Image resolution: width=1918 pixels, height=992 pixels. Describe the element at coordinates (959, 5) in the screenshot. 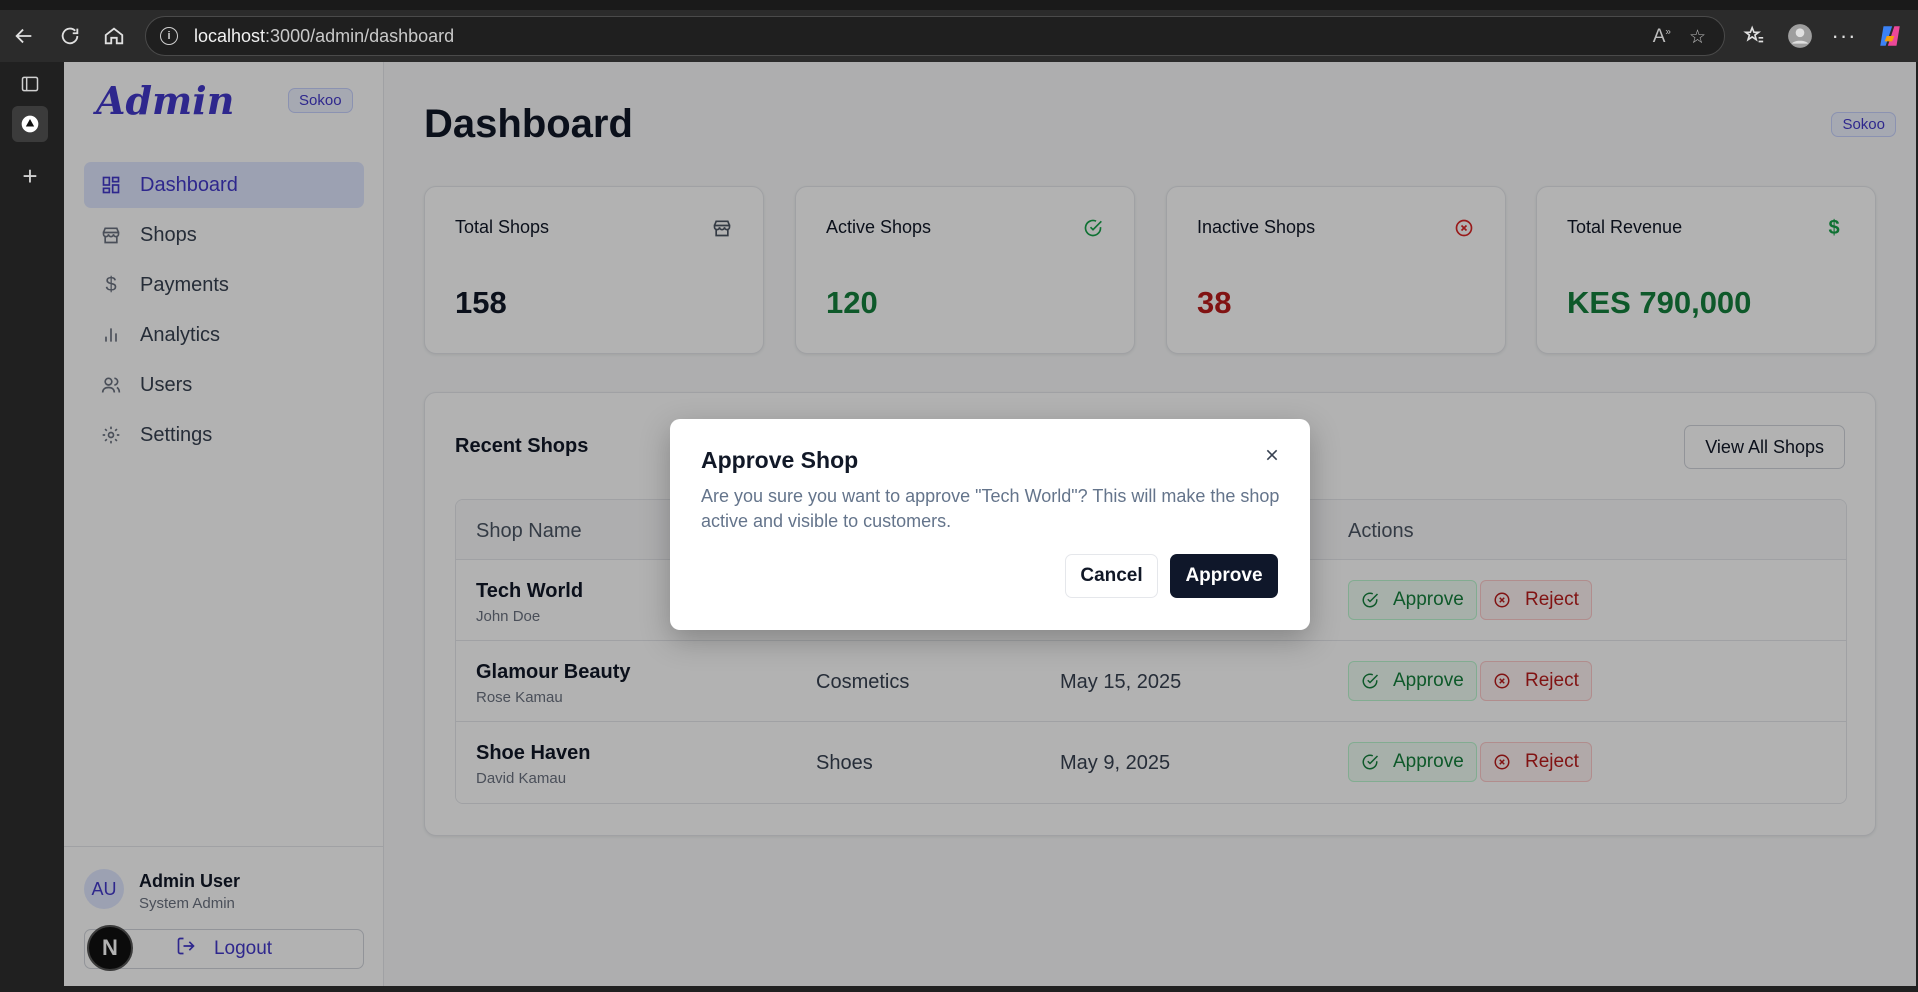

I see `window-top-strip` at that location.